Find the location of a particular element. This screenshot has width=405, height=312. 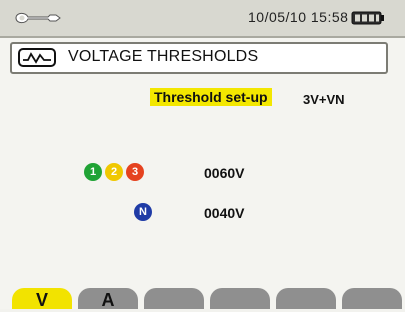

title-bar: VOLTAGE THRESHOLDS is located at coordinates (199, 58).